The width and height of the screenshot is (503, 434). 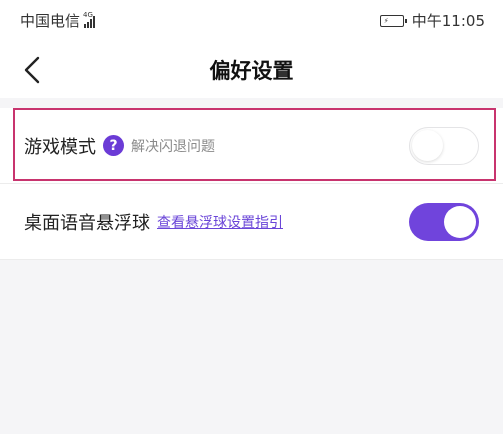 What do you see at coordinates (448, 21) in the screenshot?
I see `clock: 中午11:05` at bounding box center [448, 21].